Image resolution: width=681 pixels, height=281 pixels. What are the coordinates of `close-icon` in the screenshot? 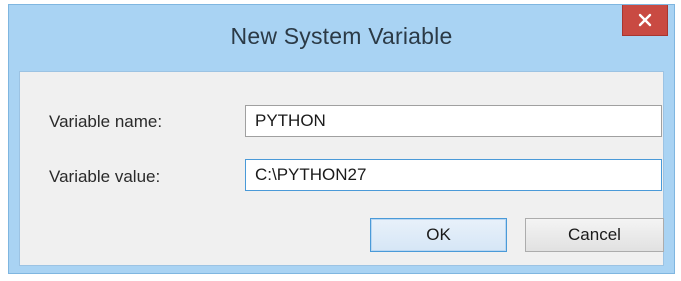 It's located at (645, 20).